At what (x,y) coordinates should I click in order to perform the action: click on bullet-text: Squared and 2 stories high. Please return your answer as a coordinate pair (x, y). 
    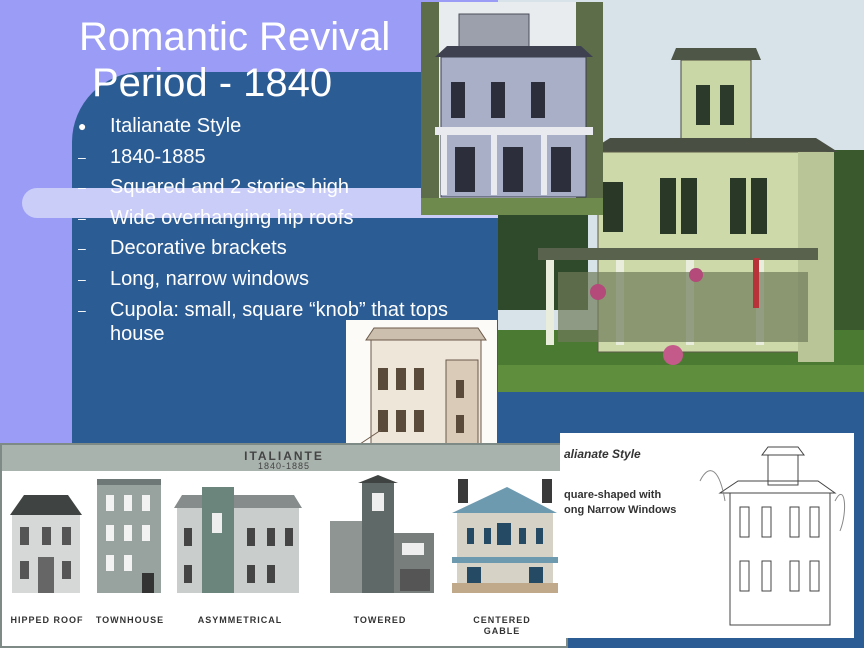
    Looking at the image, I should click on (230, 187).